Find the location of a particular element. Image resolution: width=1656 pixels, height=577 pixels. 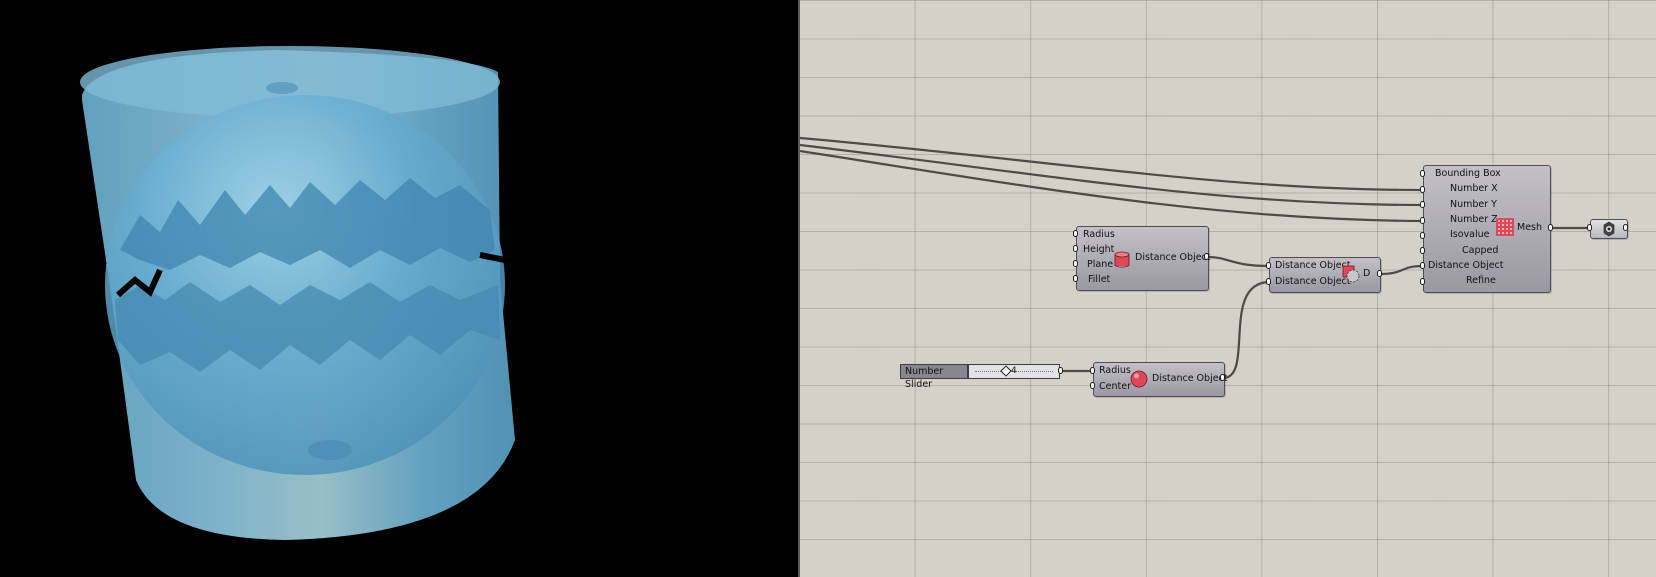

wire-number-z is located at coordinates (1112, 186).